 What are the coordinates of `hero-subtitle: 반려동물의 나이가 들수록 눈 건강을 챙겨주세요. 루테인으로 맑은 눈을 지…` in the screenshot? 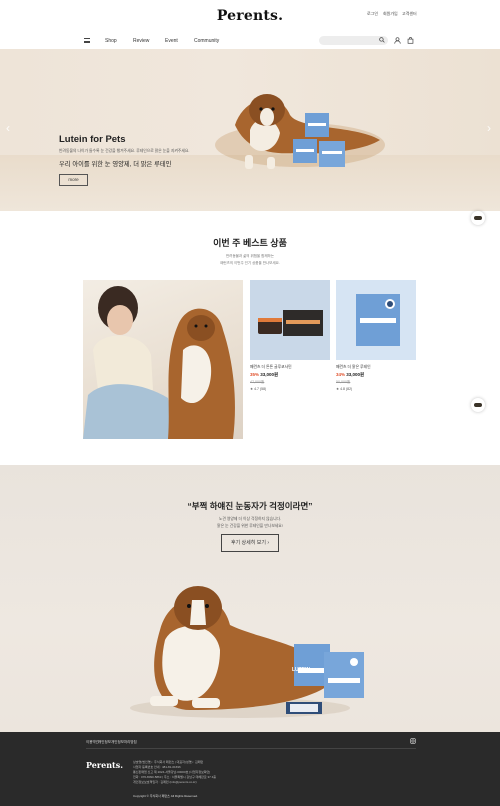 It's located at (124, 151).